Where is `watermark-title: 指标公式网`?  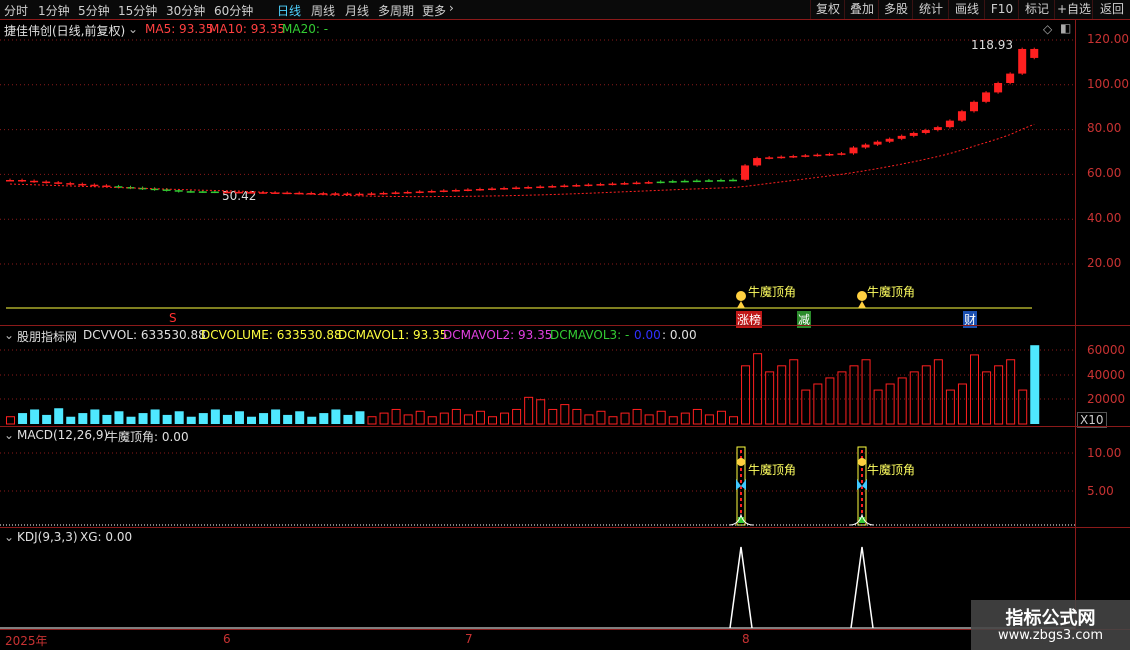
watermark-title: 指标公式网 is located at coordinates (1050, 618).